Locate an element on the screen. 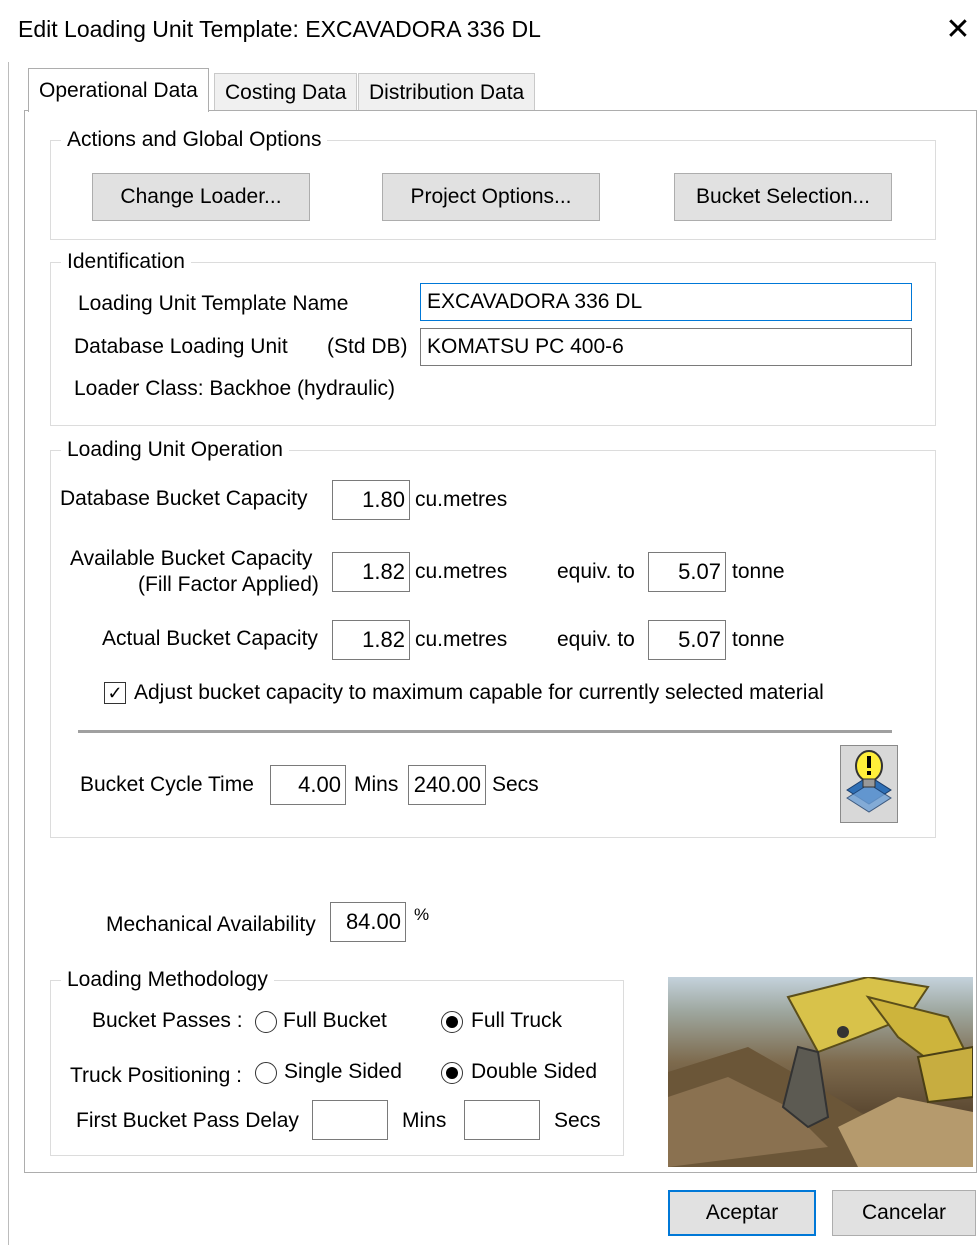 The width and height of the screenshot is (980, 1245). single-sided-label: Single Sided is located at coordinates (343, 1071).